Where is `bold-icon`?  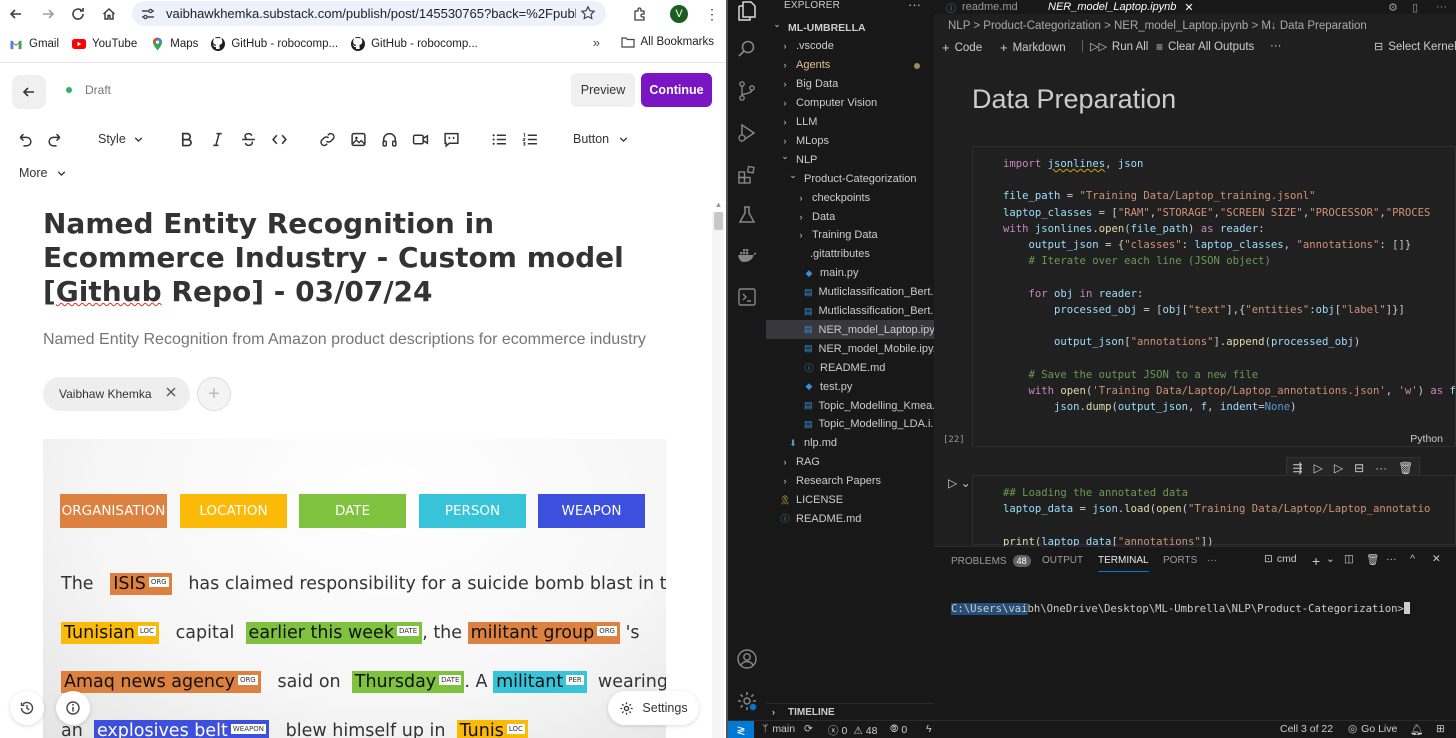
bold-icon is located at coordinates (186, 139).